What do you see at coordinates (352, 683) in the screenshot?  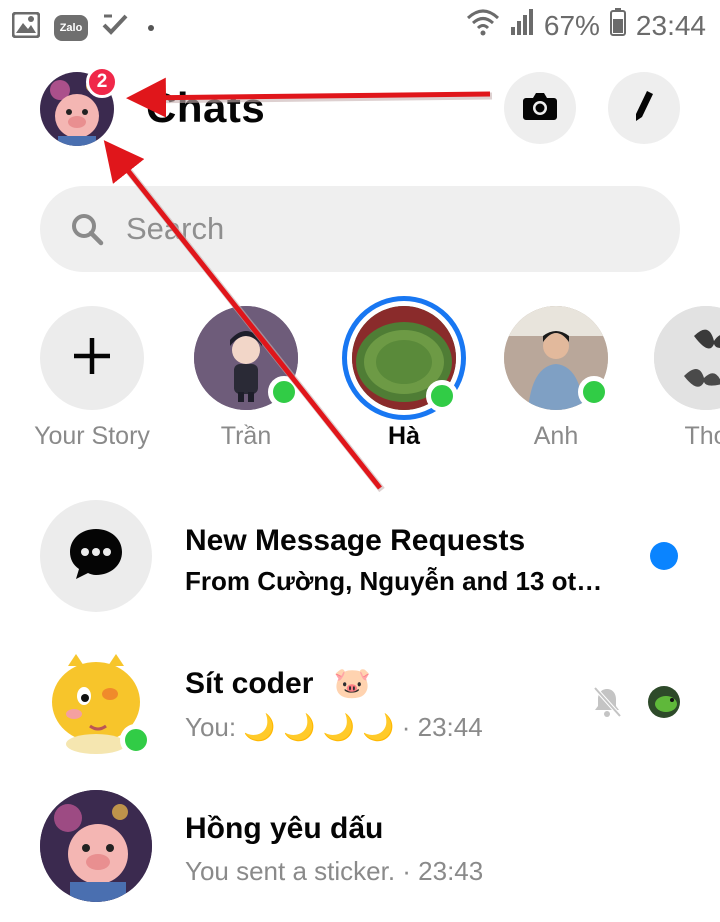 I see `pig-emoji: 🐷` at bounding box center [352, 683].